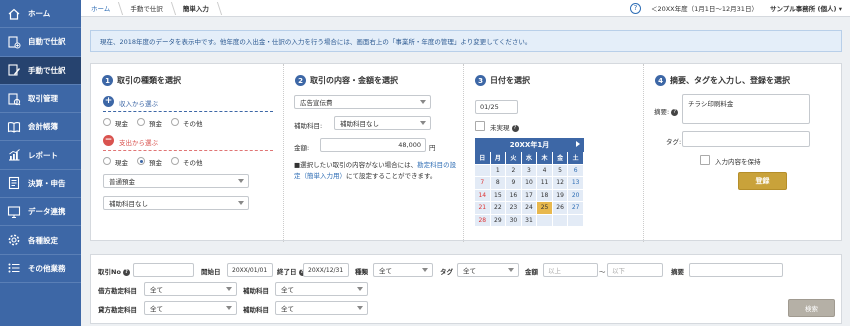  I want to click on breadcrumb-manual-journal: 手動で仕訳, so click(146, 8).